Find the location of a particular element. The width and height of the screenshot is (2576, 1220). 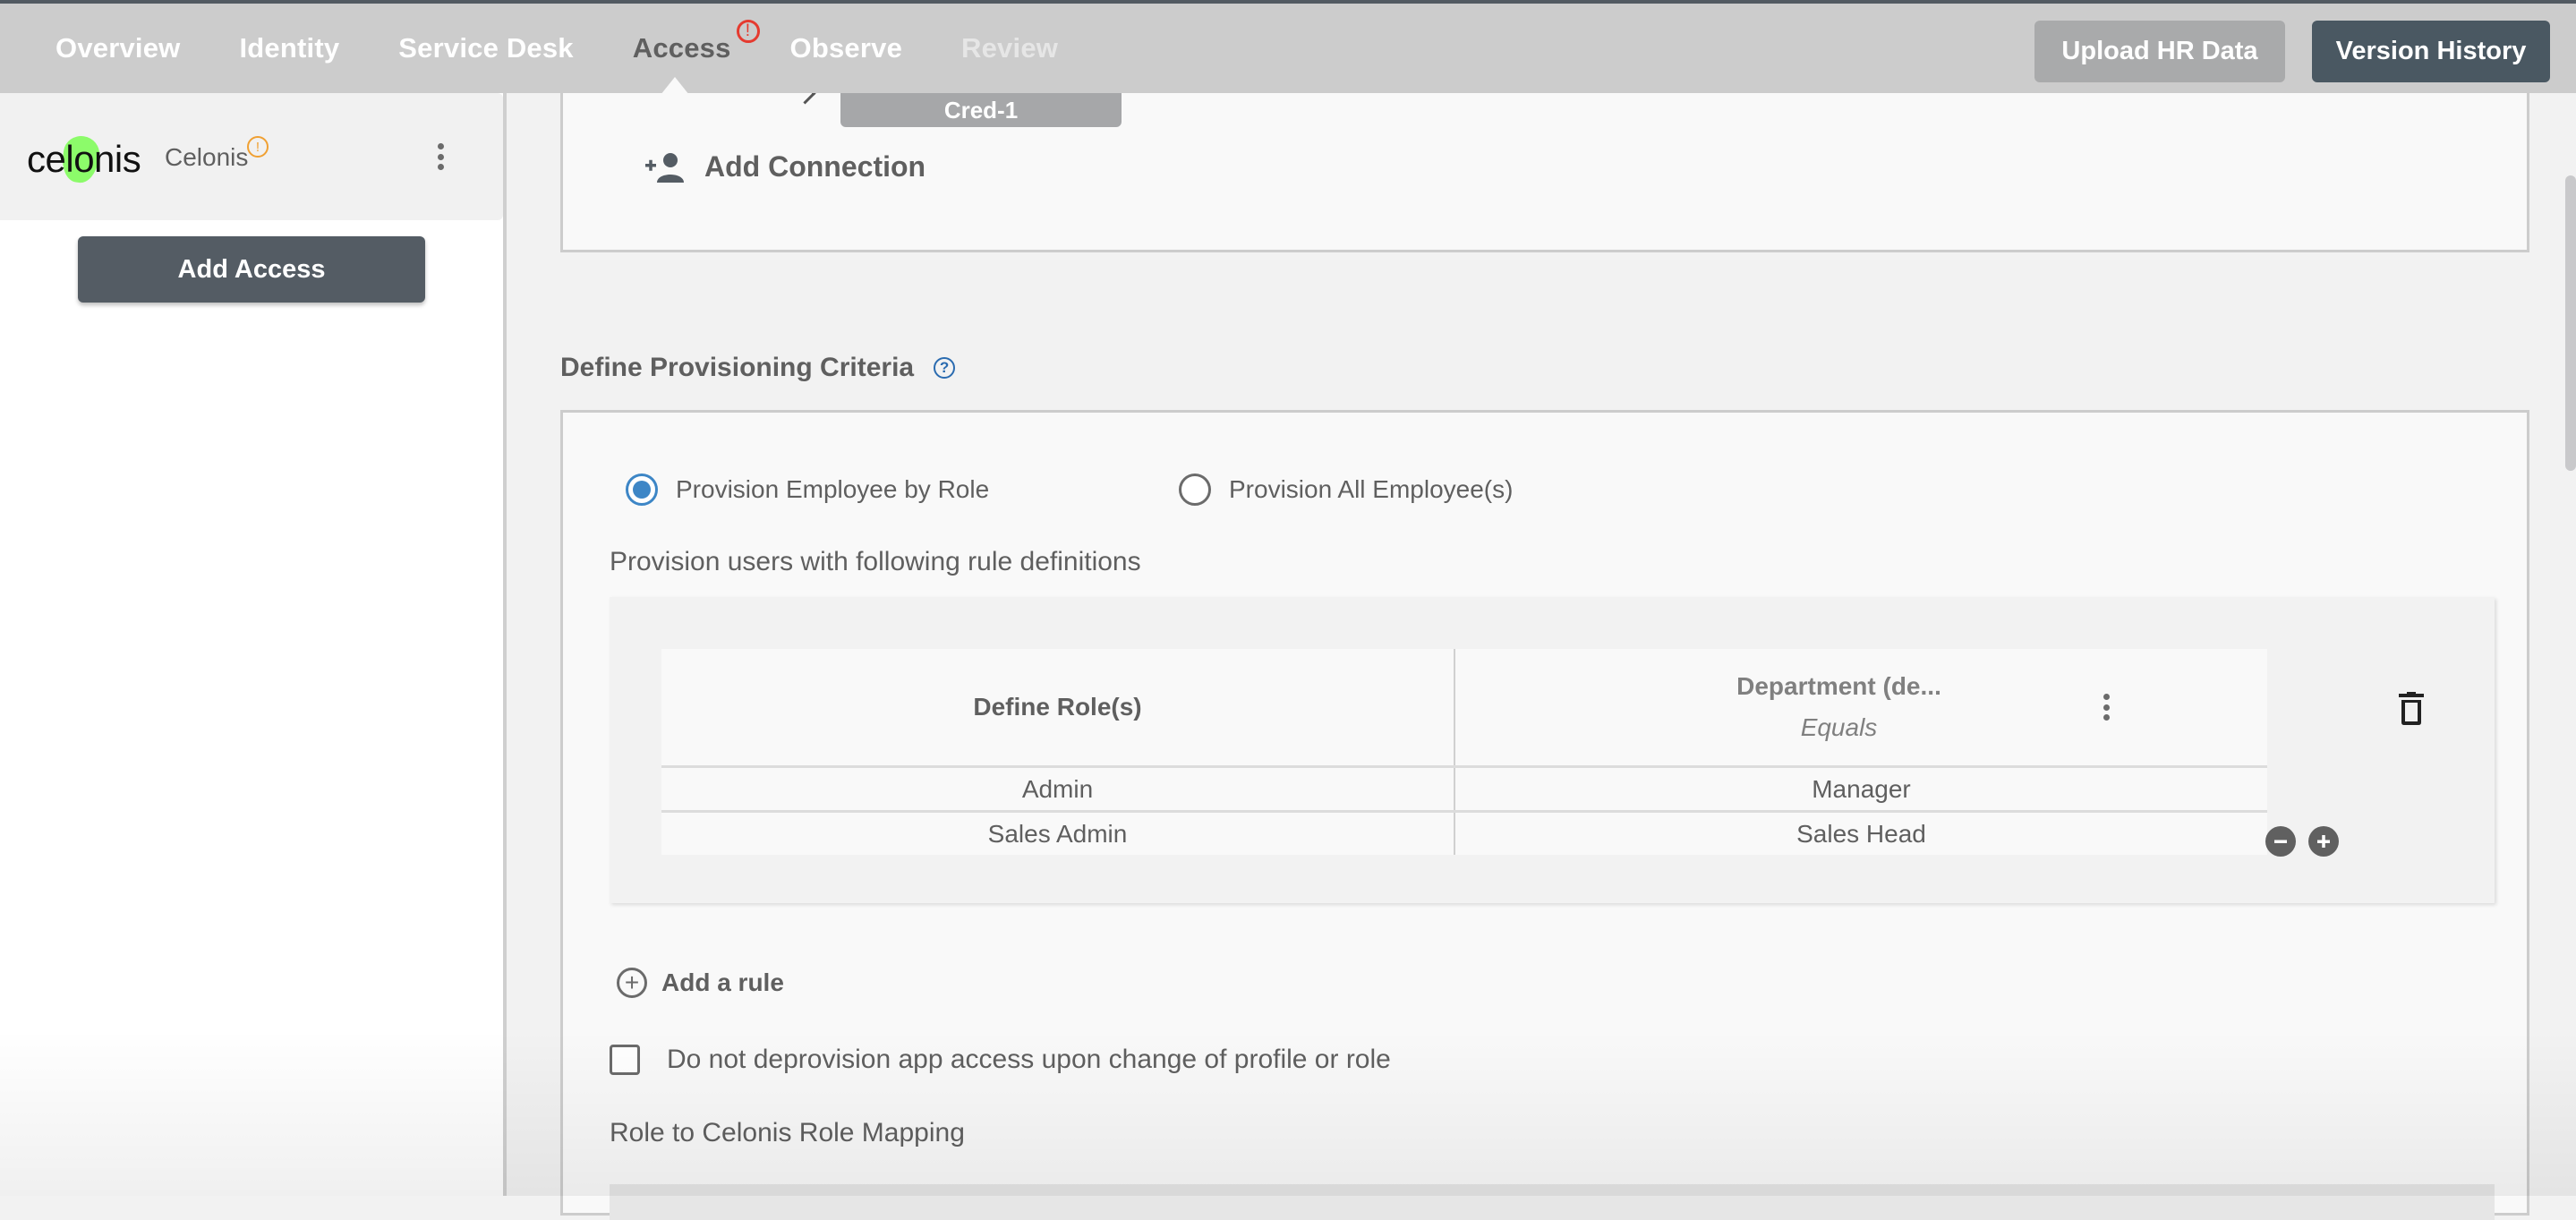

version-history-button: Version History is located at coordinates (2431, 52).